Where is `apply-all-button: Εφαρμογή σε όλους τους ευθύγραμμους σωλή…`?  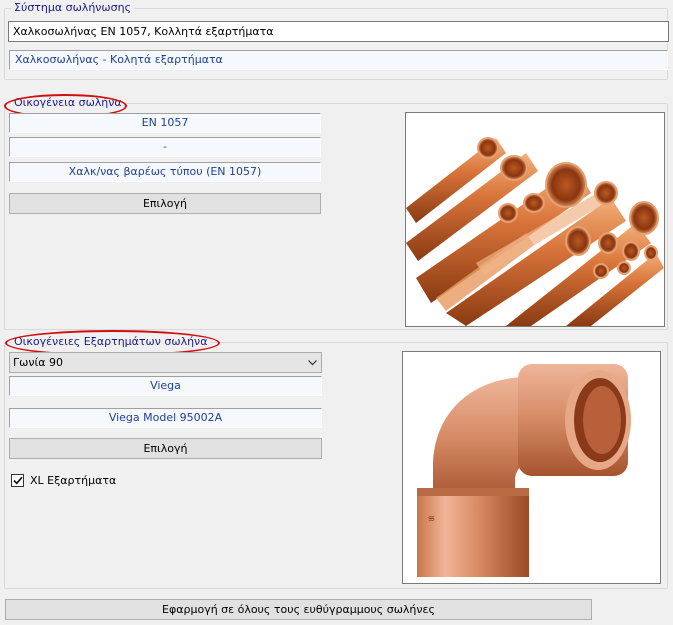
apply-all-button: Εφαρμογή σε όλους τους ευθύγραμμους σωλή… is located at coordinates (298, 609).